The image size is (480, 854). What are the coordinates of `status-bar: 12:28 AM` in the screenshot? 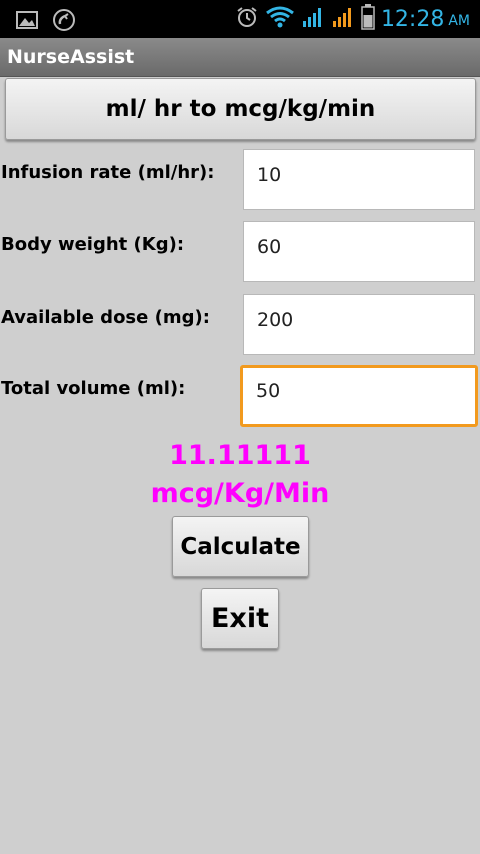 It's located at (240, 19).